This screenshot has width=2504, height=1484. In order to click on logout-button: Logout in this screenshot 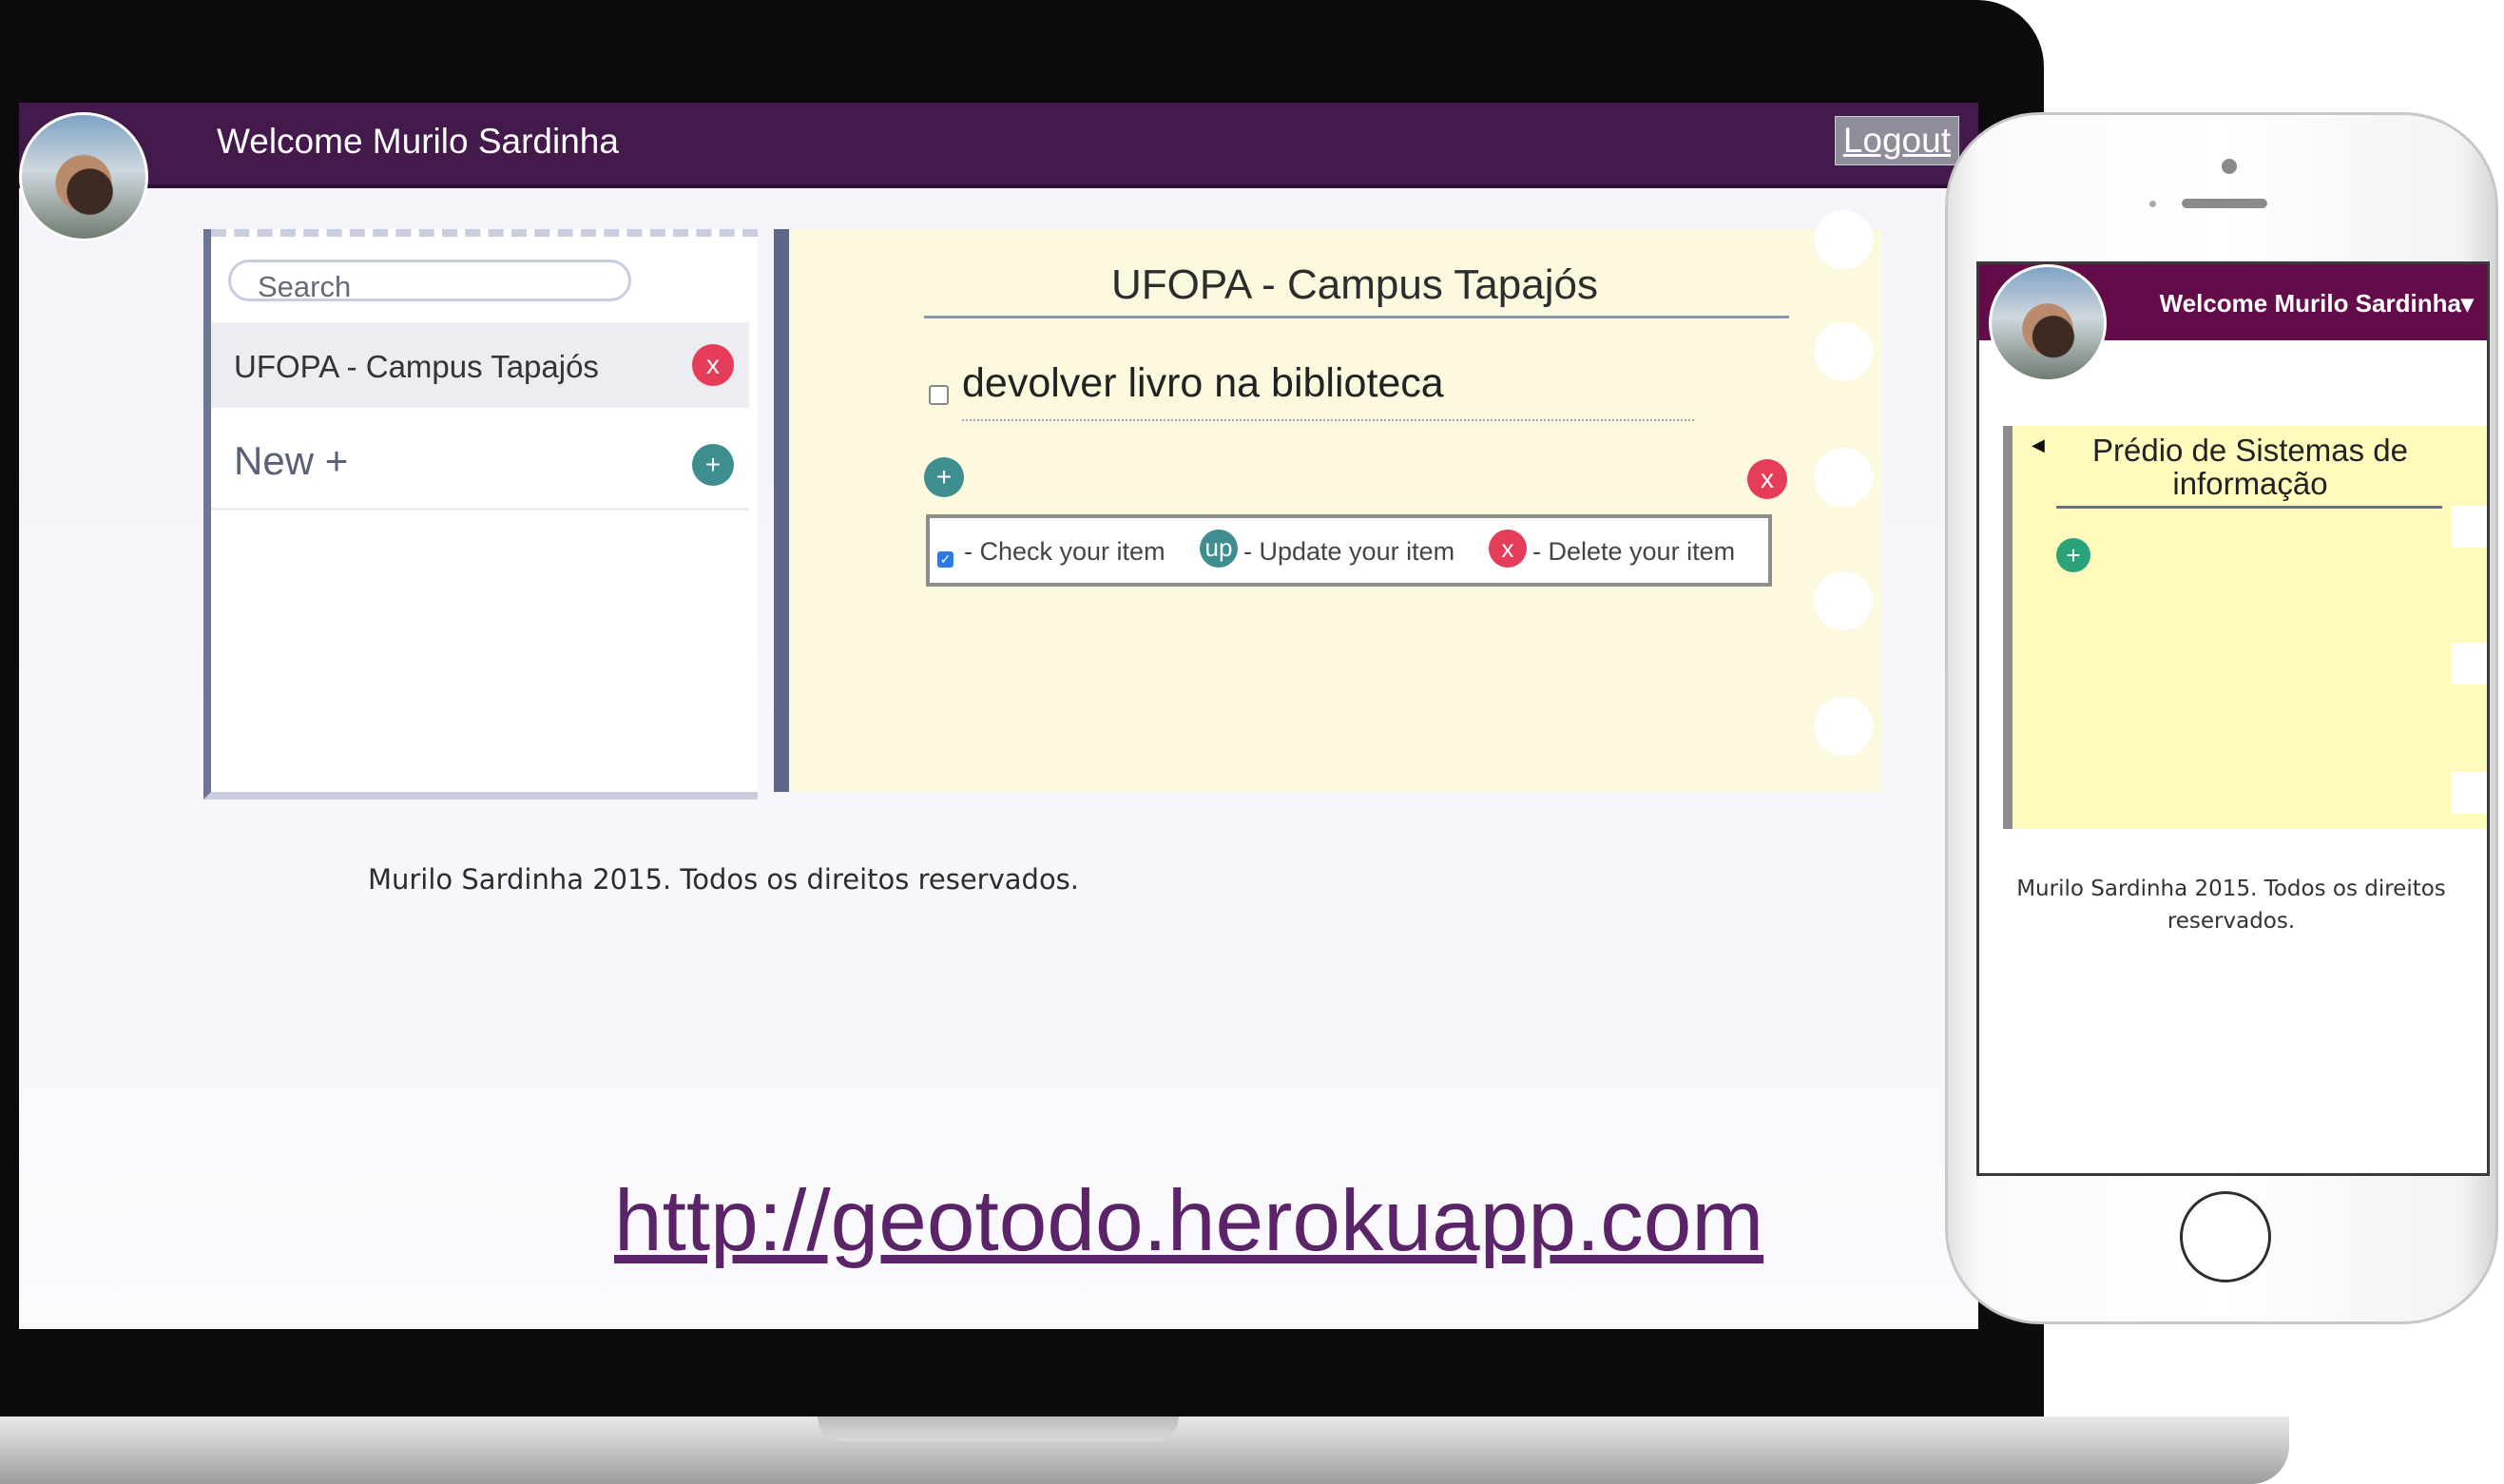, I will do `click(1897, 140)`.